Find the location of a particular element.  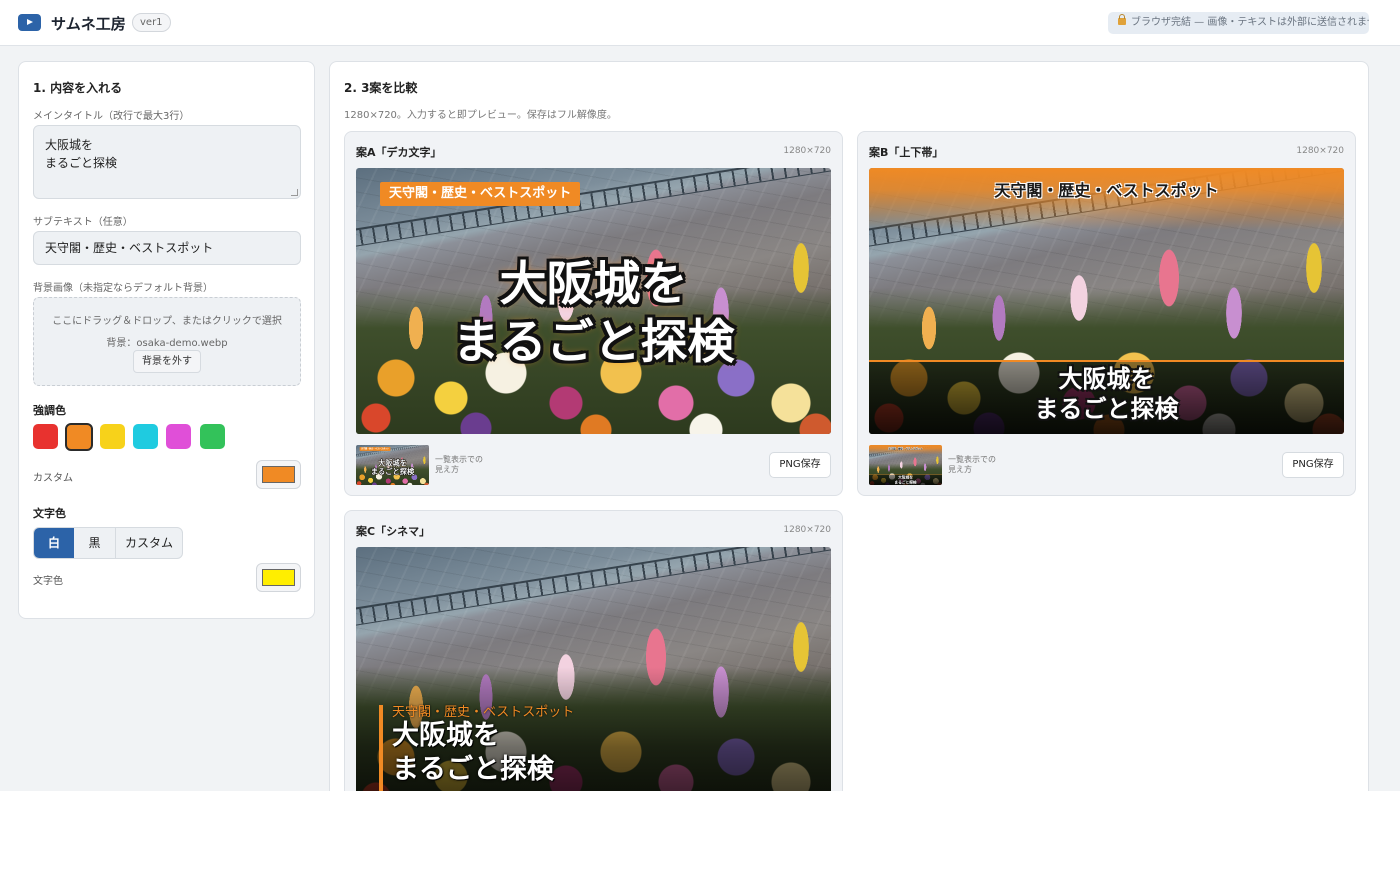

design-c-title: 案C「シネマ」 is located at coordinates (393, 531).